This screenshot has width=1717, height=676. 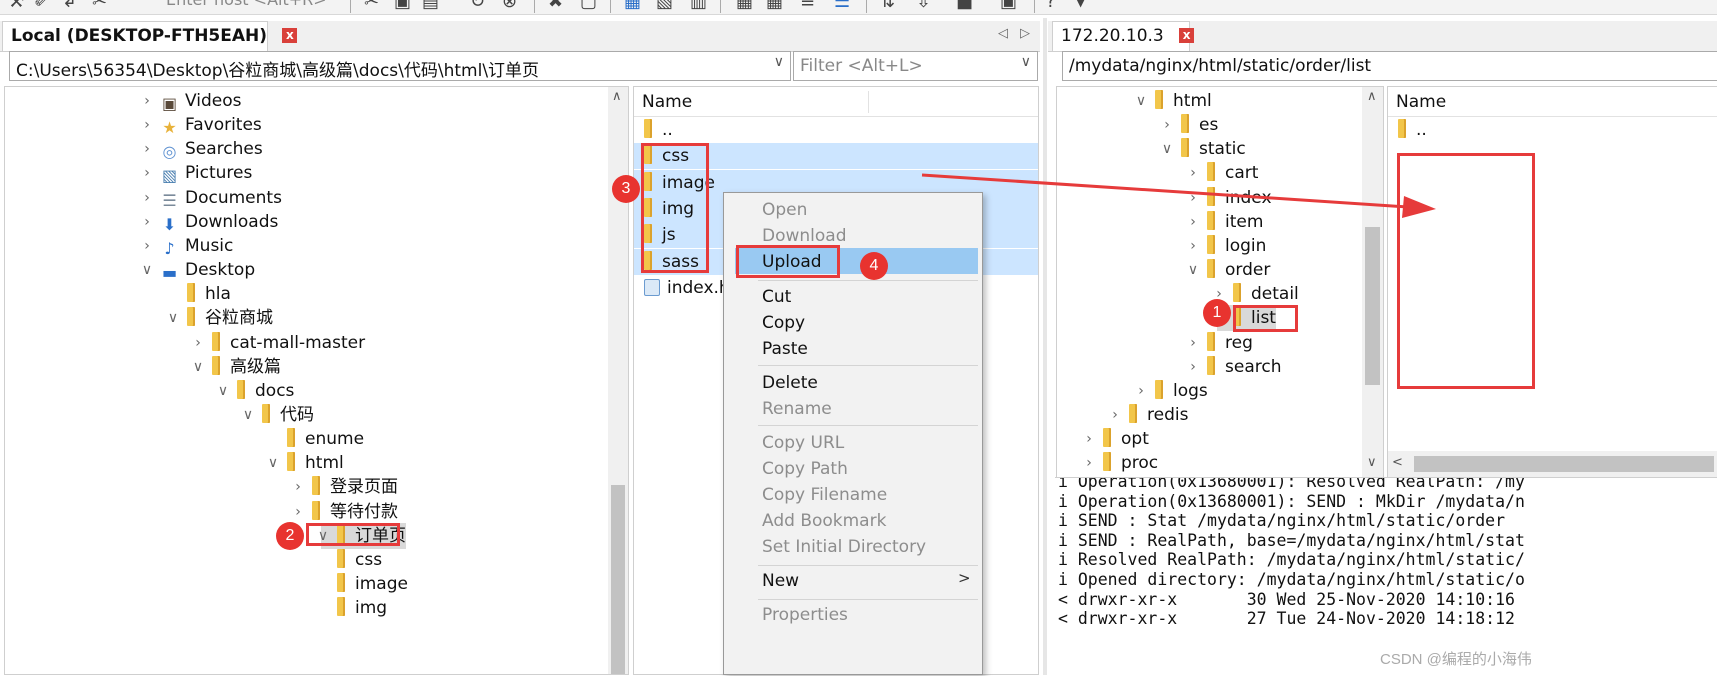 I want to click on arrow-head, so click(x=1419, y=207).